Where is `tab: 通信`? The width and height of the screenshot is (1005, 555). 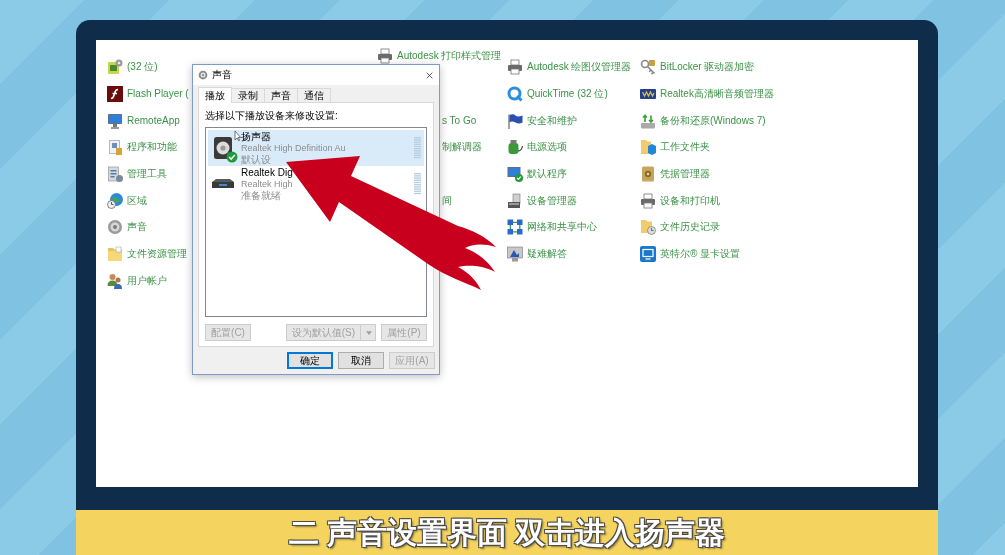
tab: 通信 is located at coordinates (314, 95).